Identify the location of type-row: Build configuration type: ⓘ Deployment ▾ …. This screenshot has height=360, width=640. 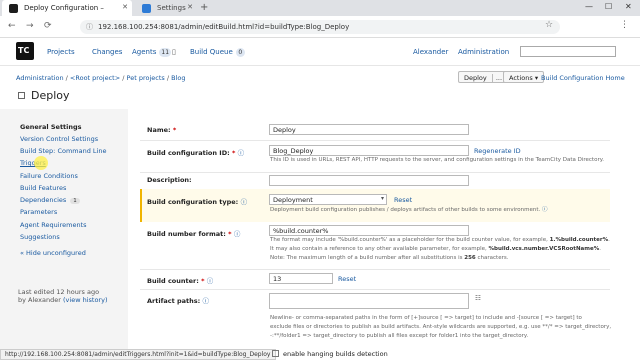
(375, 205).